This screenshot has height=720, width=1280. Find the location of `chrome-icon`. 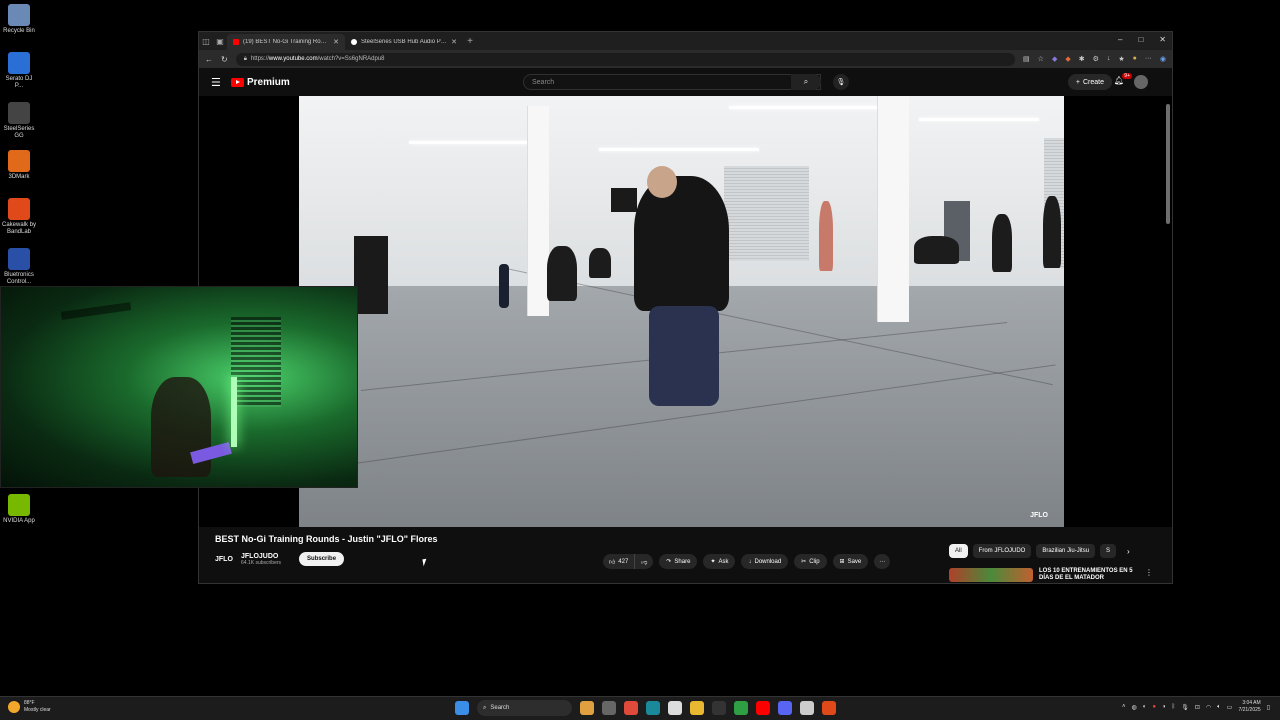

chrome-icon is located at coordinates (631, 708).